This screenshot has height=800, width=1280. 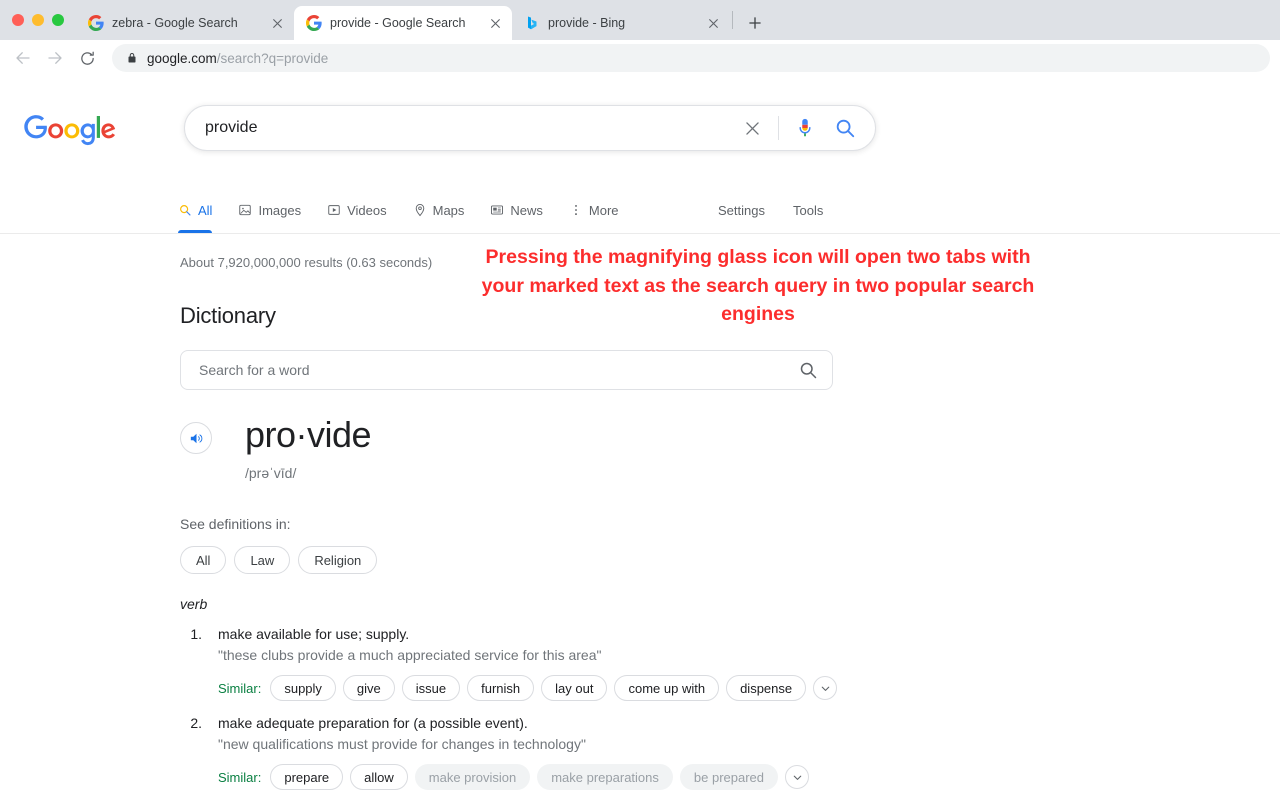 I want to click on similar-chip: allow, so click(x=379, y=777).